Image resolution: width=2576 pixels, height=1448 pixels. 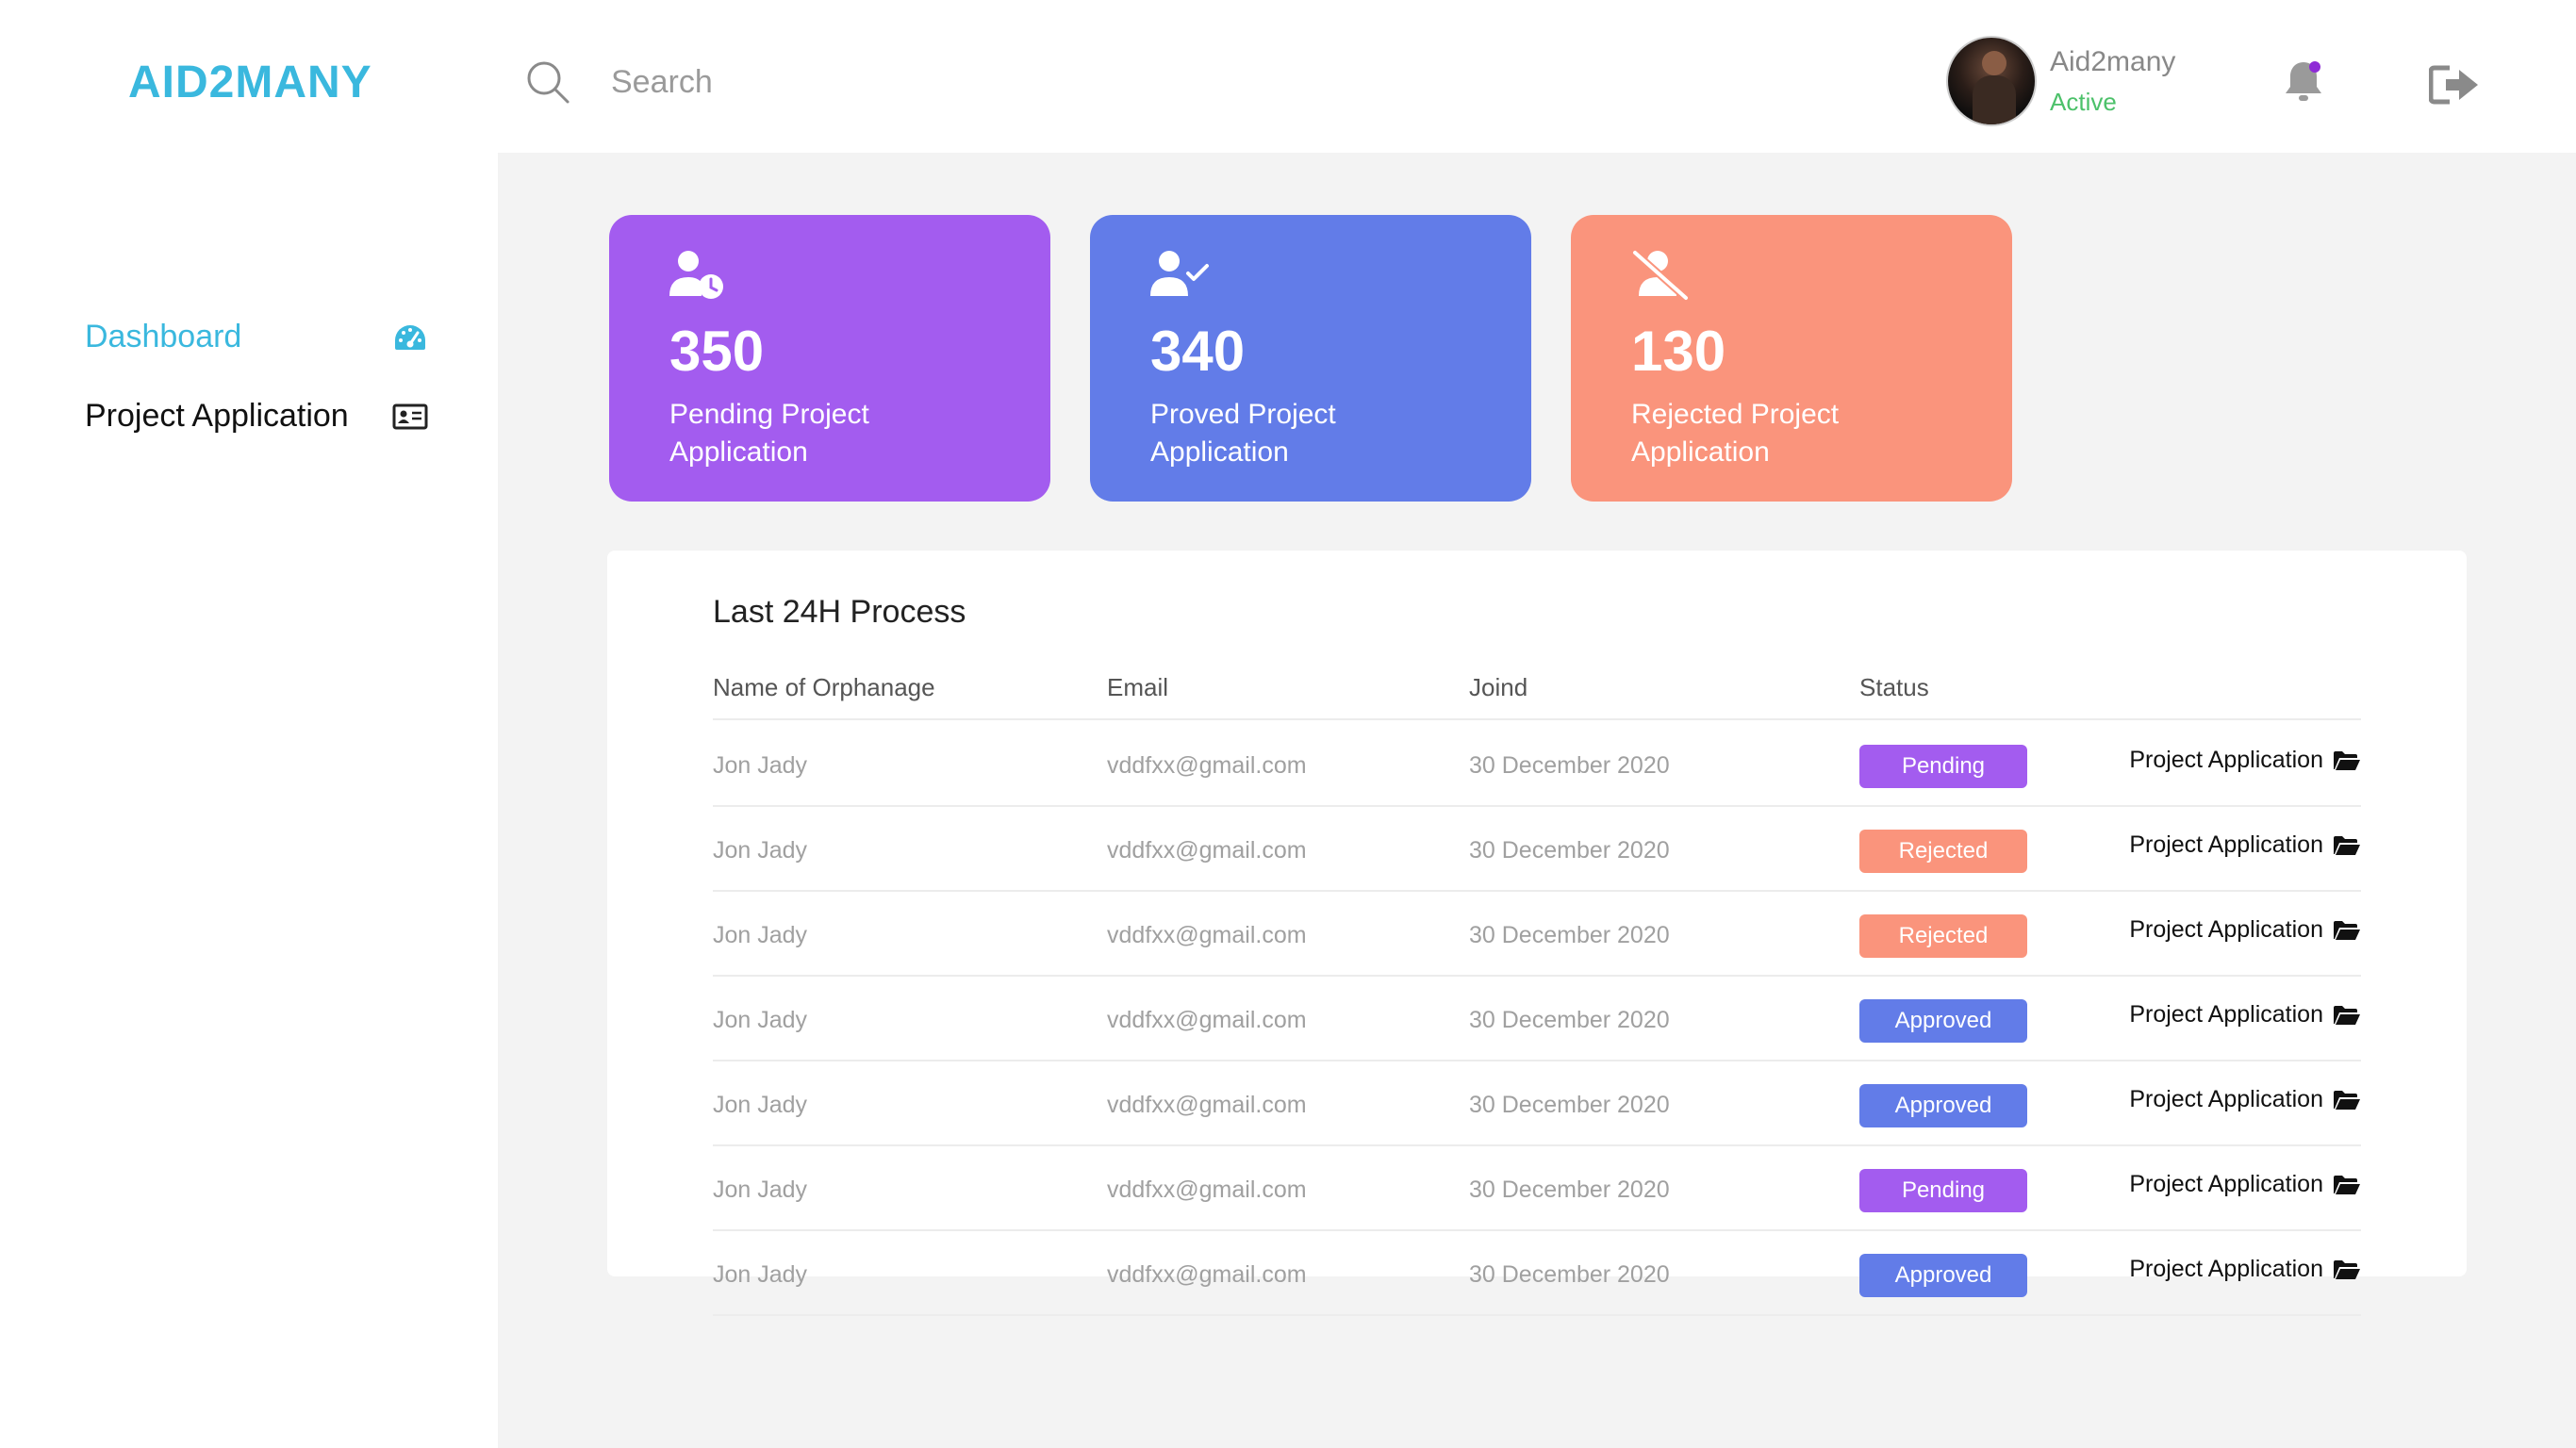 I want to click on stat-card-pending: 350 Pending Project Application, so click(x=829, y=358).